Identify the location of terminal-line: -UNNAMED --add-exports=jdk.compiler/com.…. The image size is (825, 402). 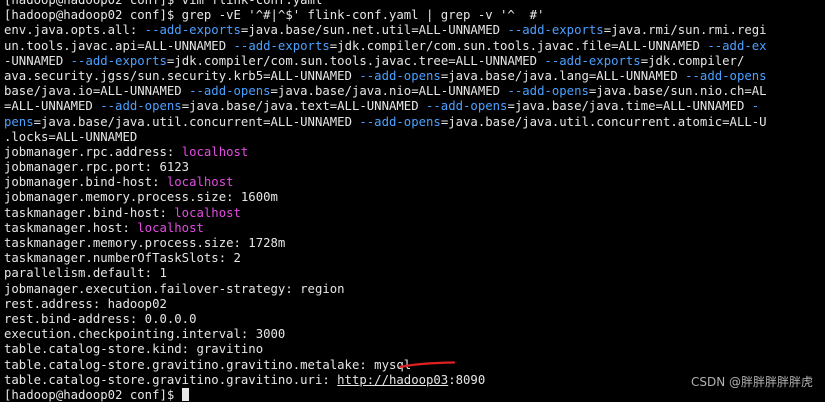
(414, 61).